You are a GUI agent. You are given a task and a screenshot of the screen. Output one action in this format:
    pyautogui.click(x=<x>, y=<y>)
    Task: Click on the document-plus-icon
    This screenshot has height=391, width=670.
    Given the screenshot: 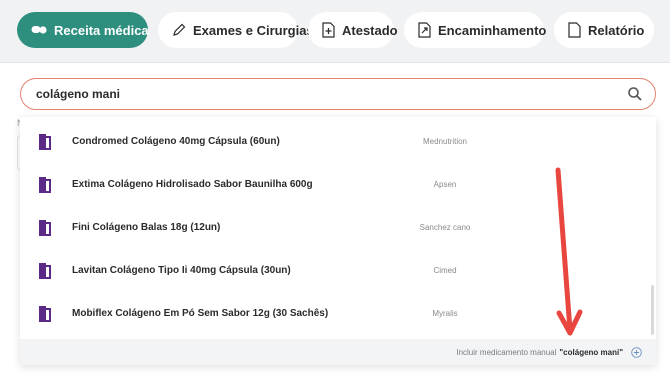 What is the action you would take?
    pyautogui.click(x=328, y=30)
    